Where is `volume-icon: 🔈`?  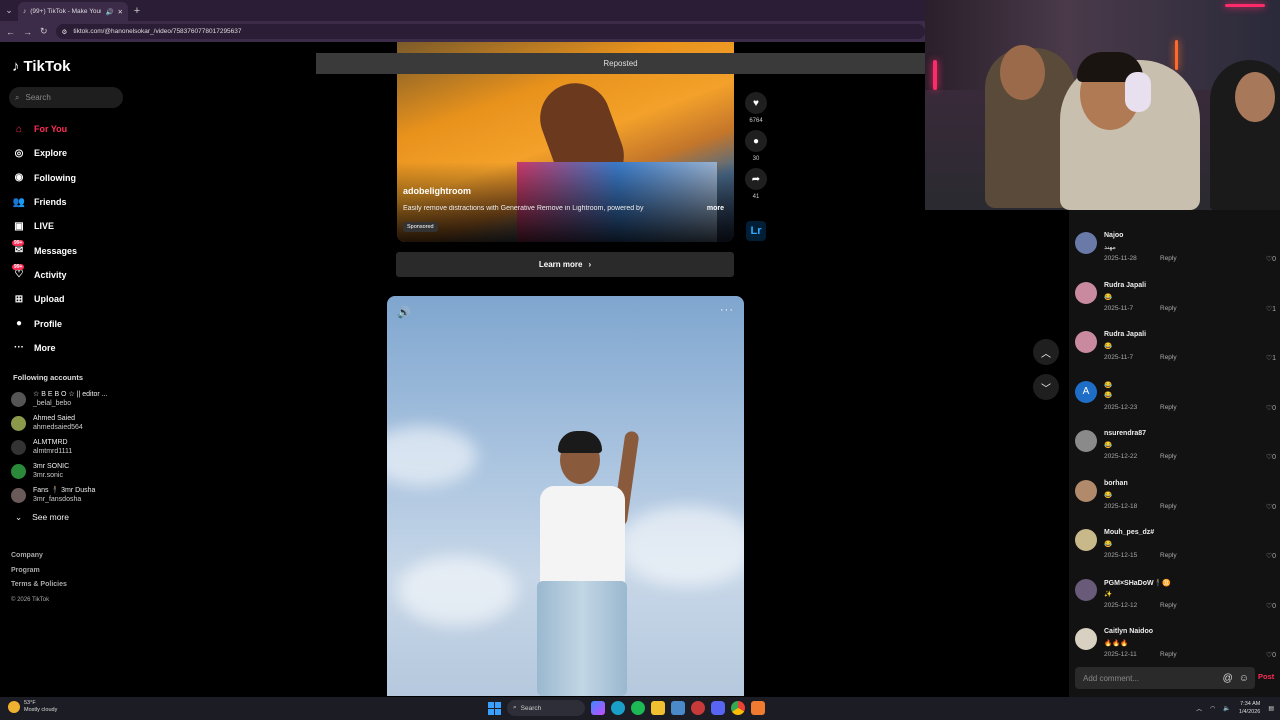 volume-icon: 🔈 is located at coordinates (1226, 708).